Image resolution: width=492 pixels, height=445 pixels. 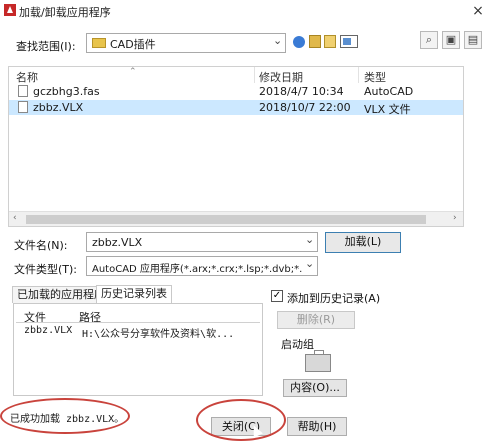 I want to click on window-title: 加载/卸载应用程序, so click(x=65, y=12).